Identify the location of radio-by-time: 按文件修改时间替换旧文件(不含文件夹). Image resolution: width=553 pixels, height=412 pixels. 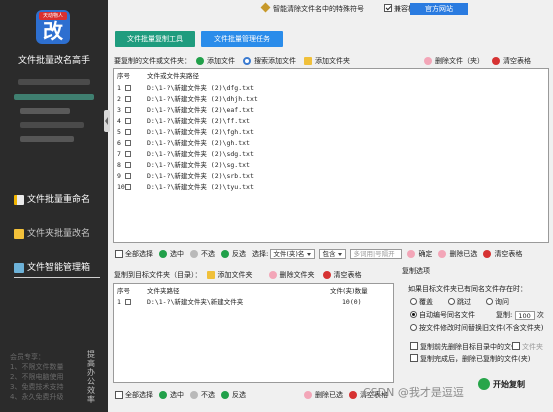
(476, 328).